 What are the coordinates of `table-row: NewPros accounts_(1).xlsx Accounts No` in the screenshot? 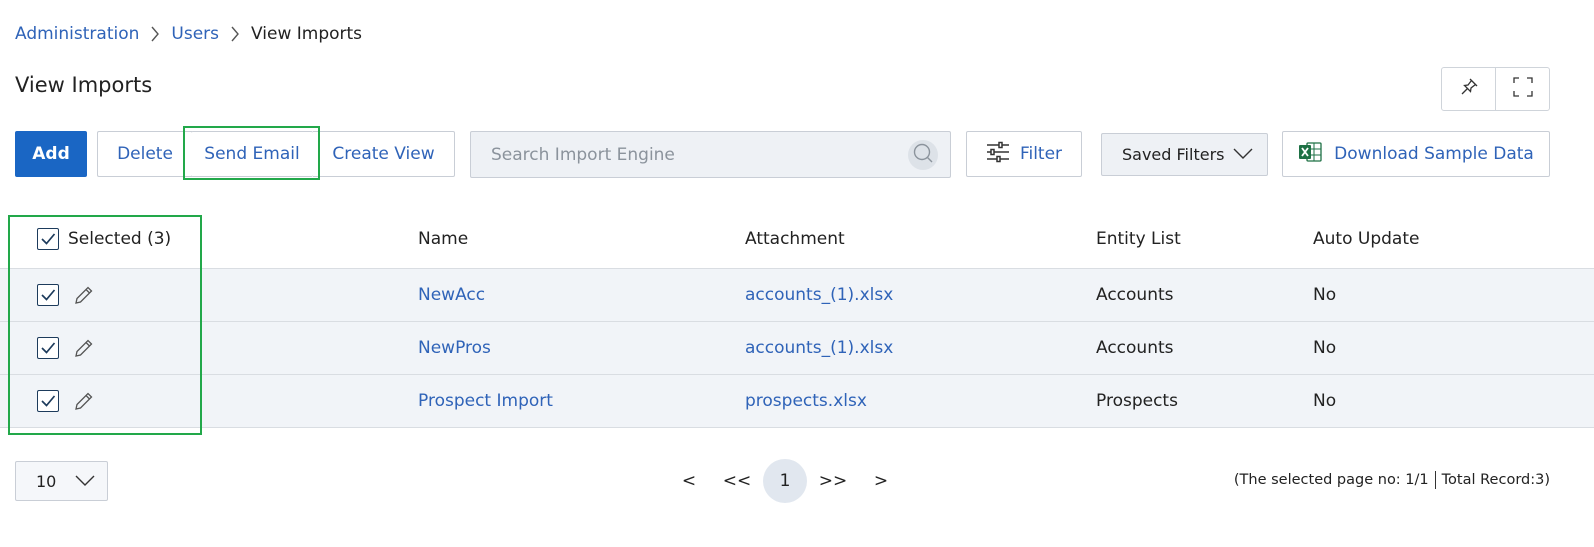 It's located at (797, 348).